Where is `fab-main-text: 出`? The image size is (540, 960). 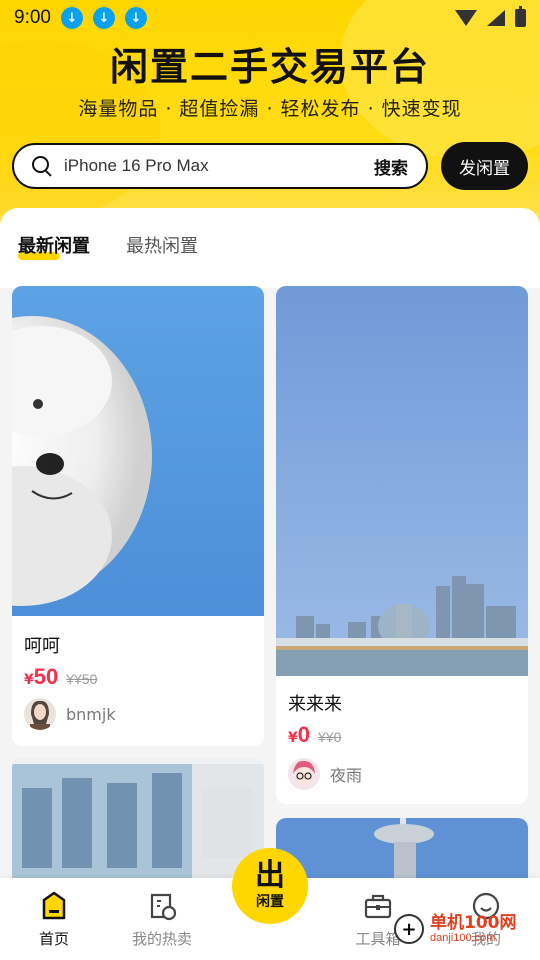 fab-main-text: 出 is located at coordinates (270, 875).